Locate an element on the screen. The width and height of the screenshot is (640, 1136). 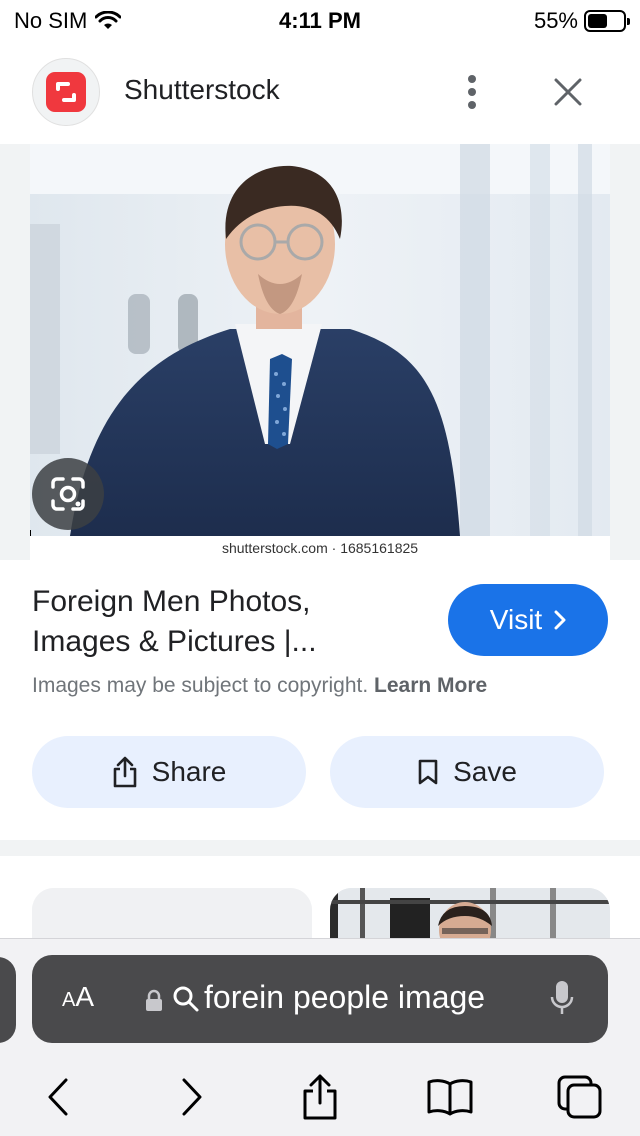
visit-button: Visit is located at coordinates (528, 620).